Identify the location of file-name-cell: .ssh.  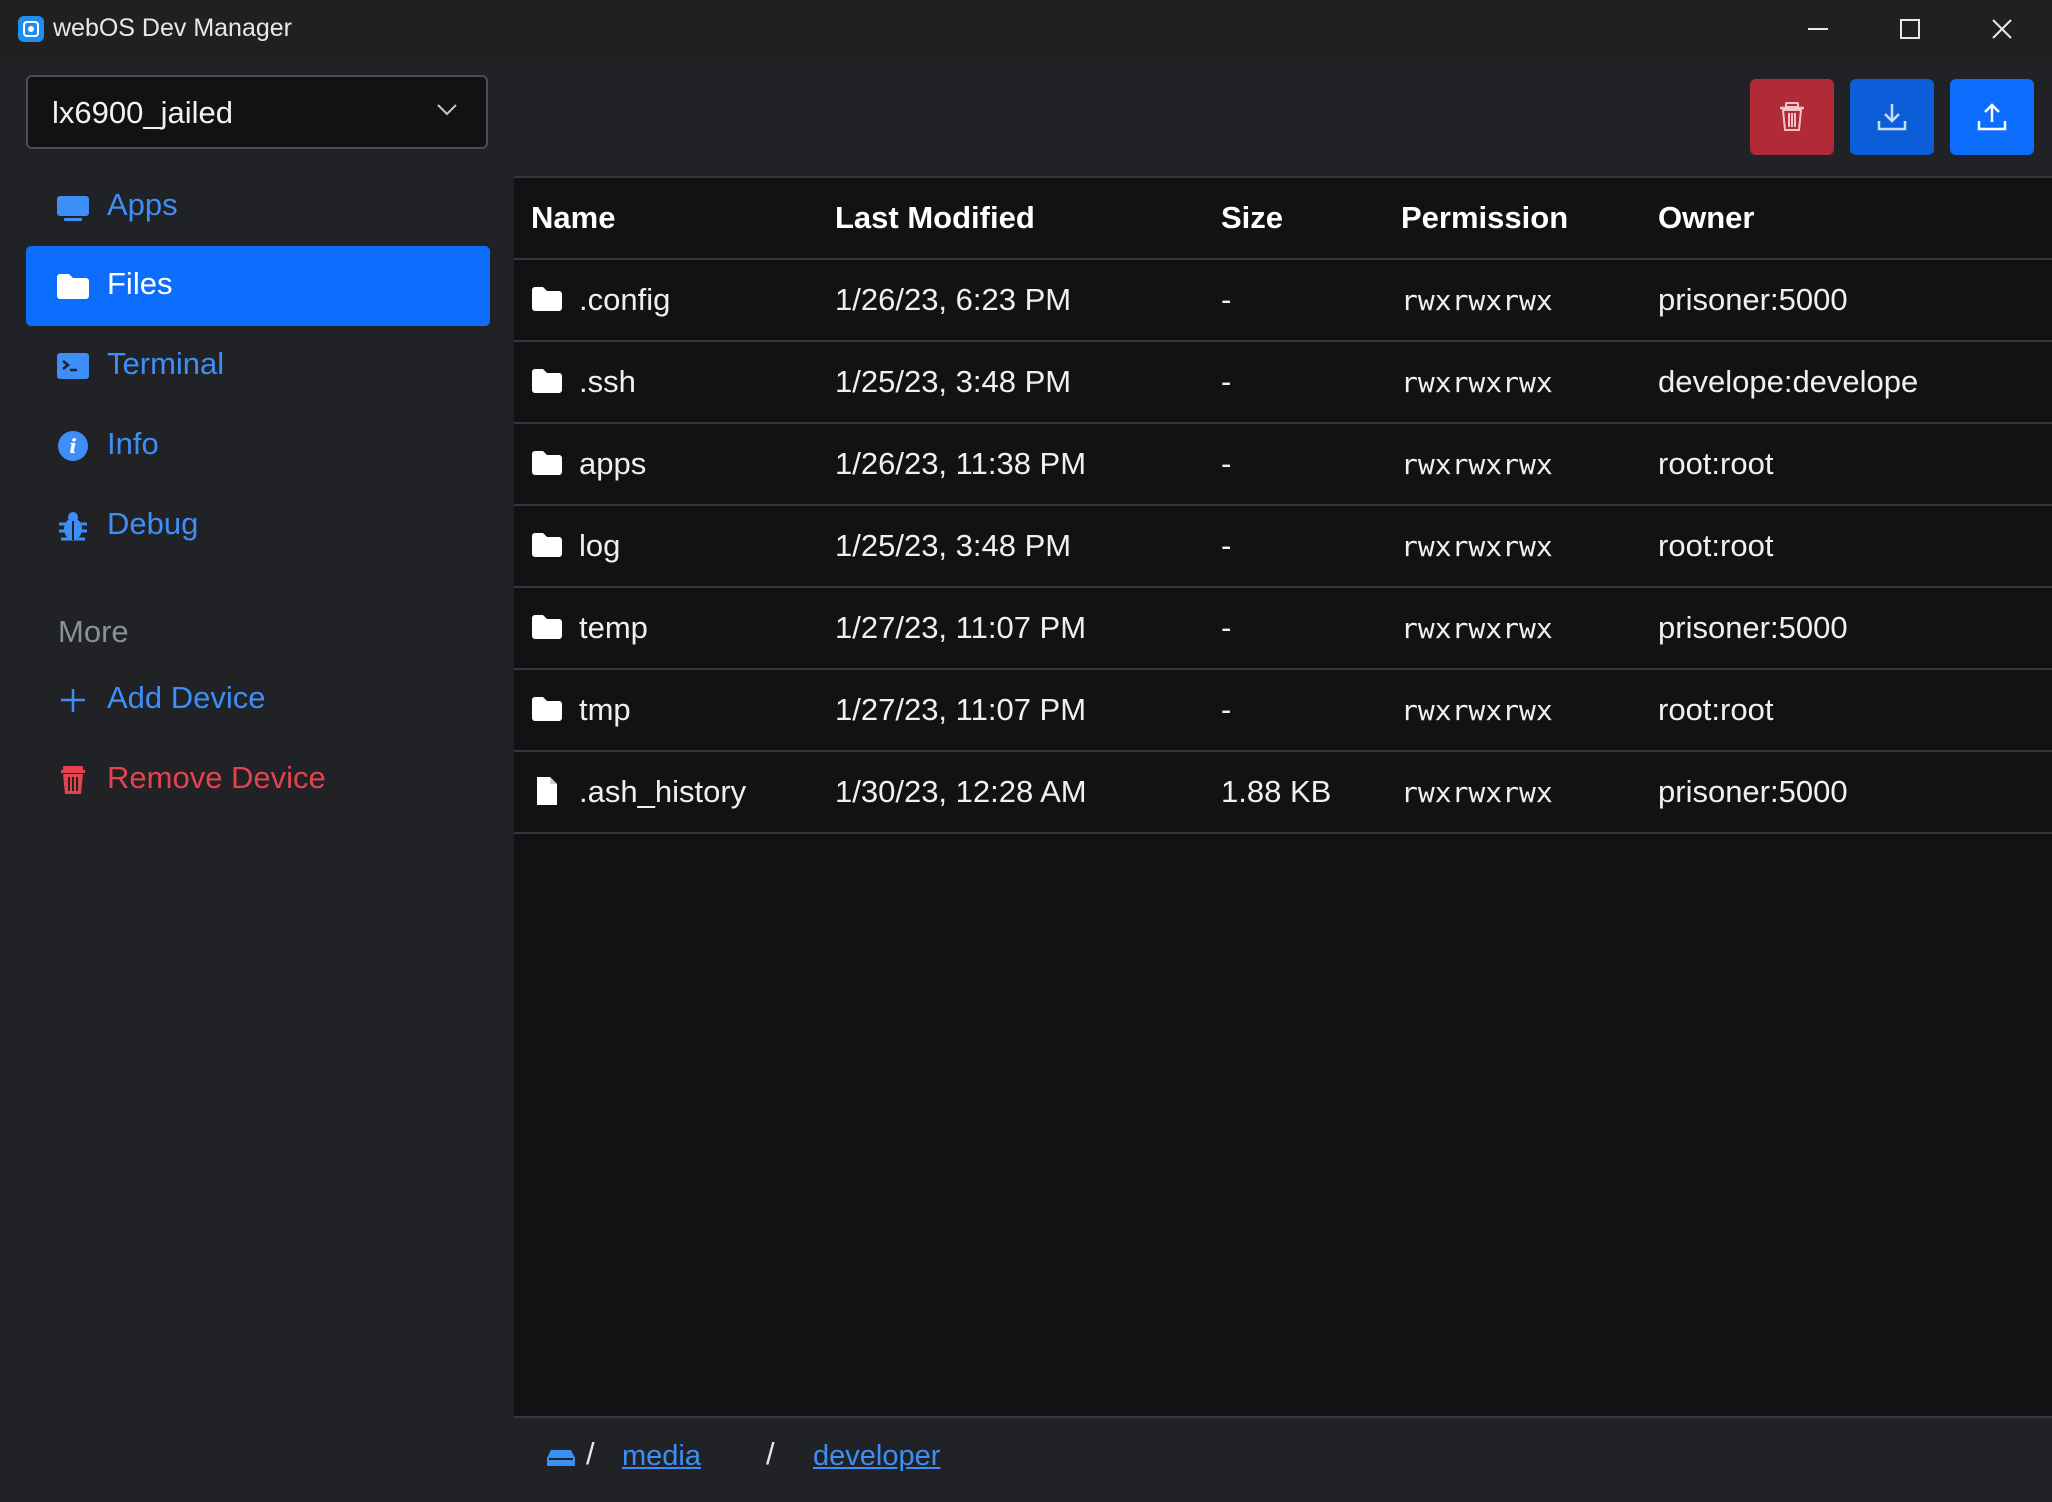
(674, 382).